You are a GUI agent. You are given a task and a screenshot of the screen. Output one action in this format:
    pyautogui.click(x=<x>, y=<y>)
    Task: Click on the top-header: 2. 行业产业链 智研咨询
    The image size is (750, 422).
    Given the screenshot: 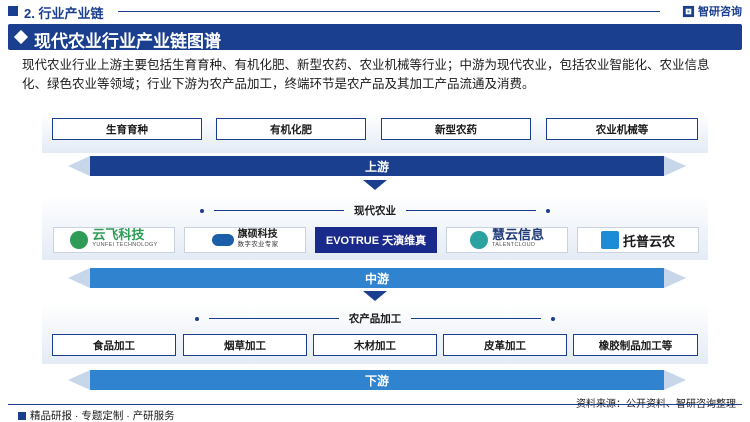 What is the action you would take?
    pyautogui.click(x=375, y=11)
    